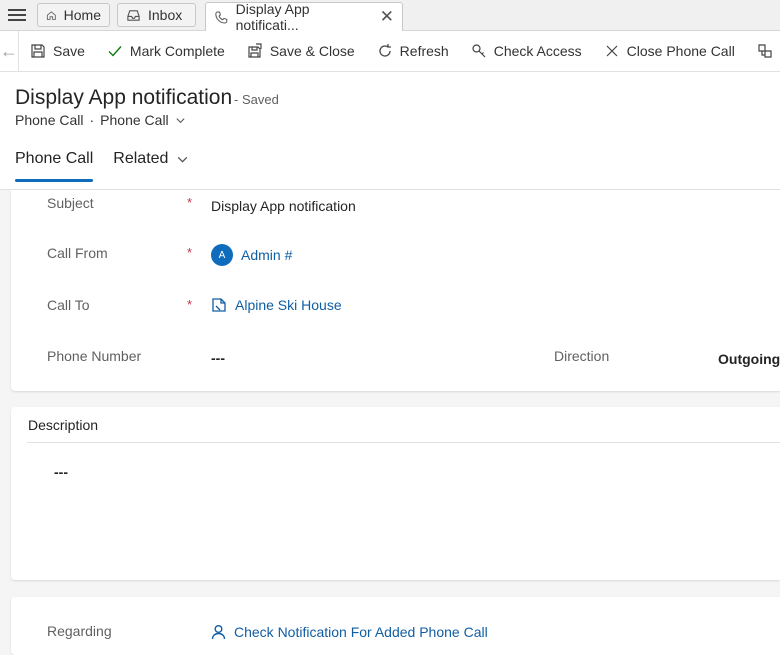 The height and width of the screenshot is (655, 780). Describe the element at coordinates (54, 166) in the screenshot. I see `tab-phone-call: Phone Call` at that location.